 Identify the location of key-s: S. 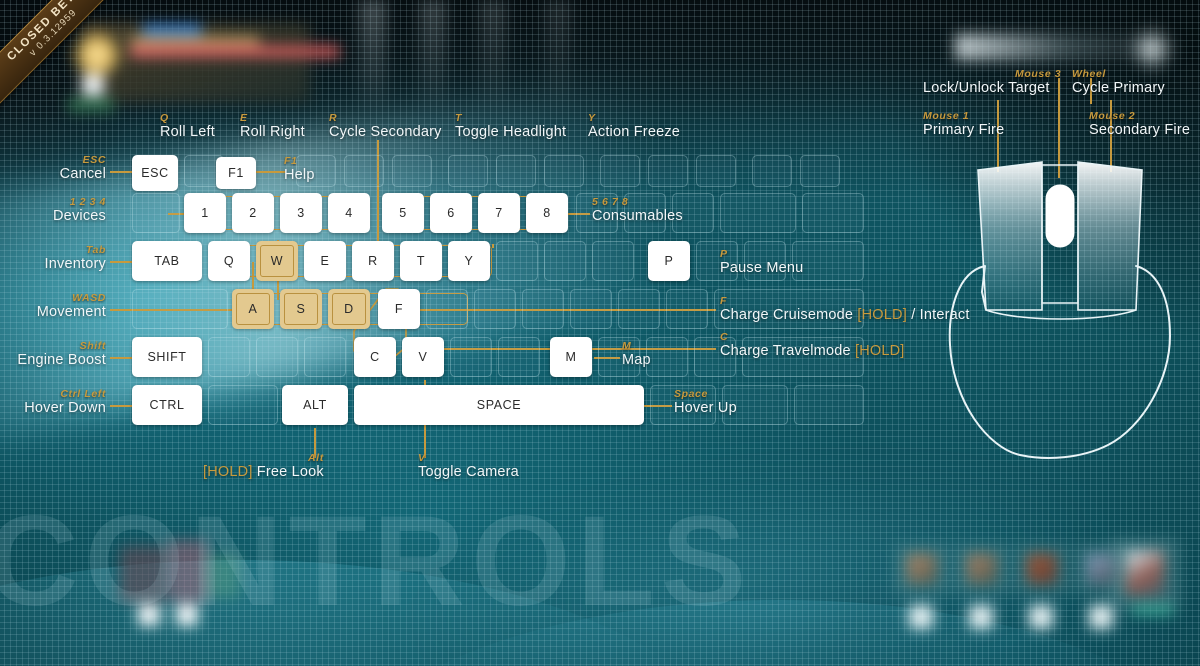
(301, 309).